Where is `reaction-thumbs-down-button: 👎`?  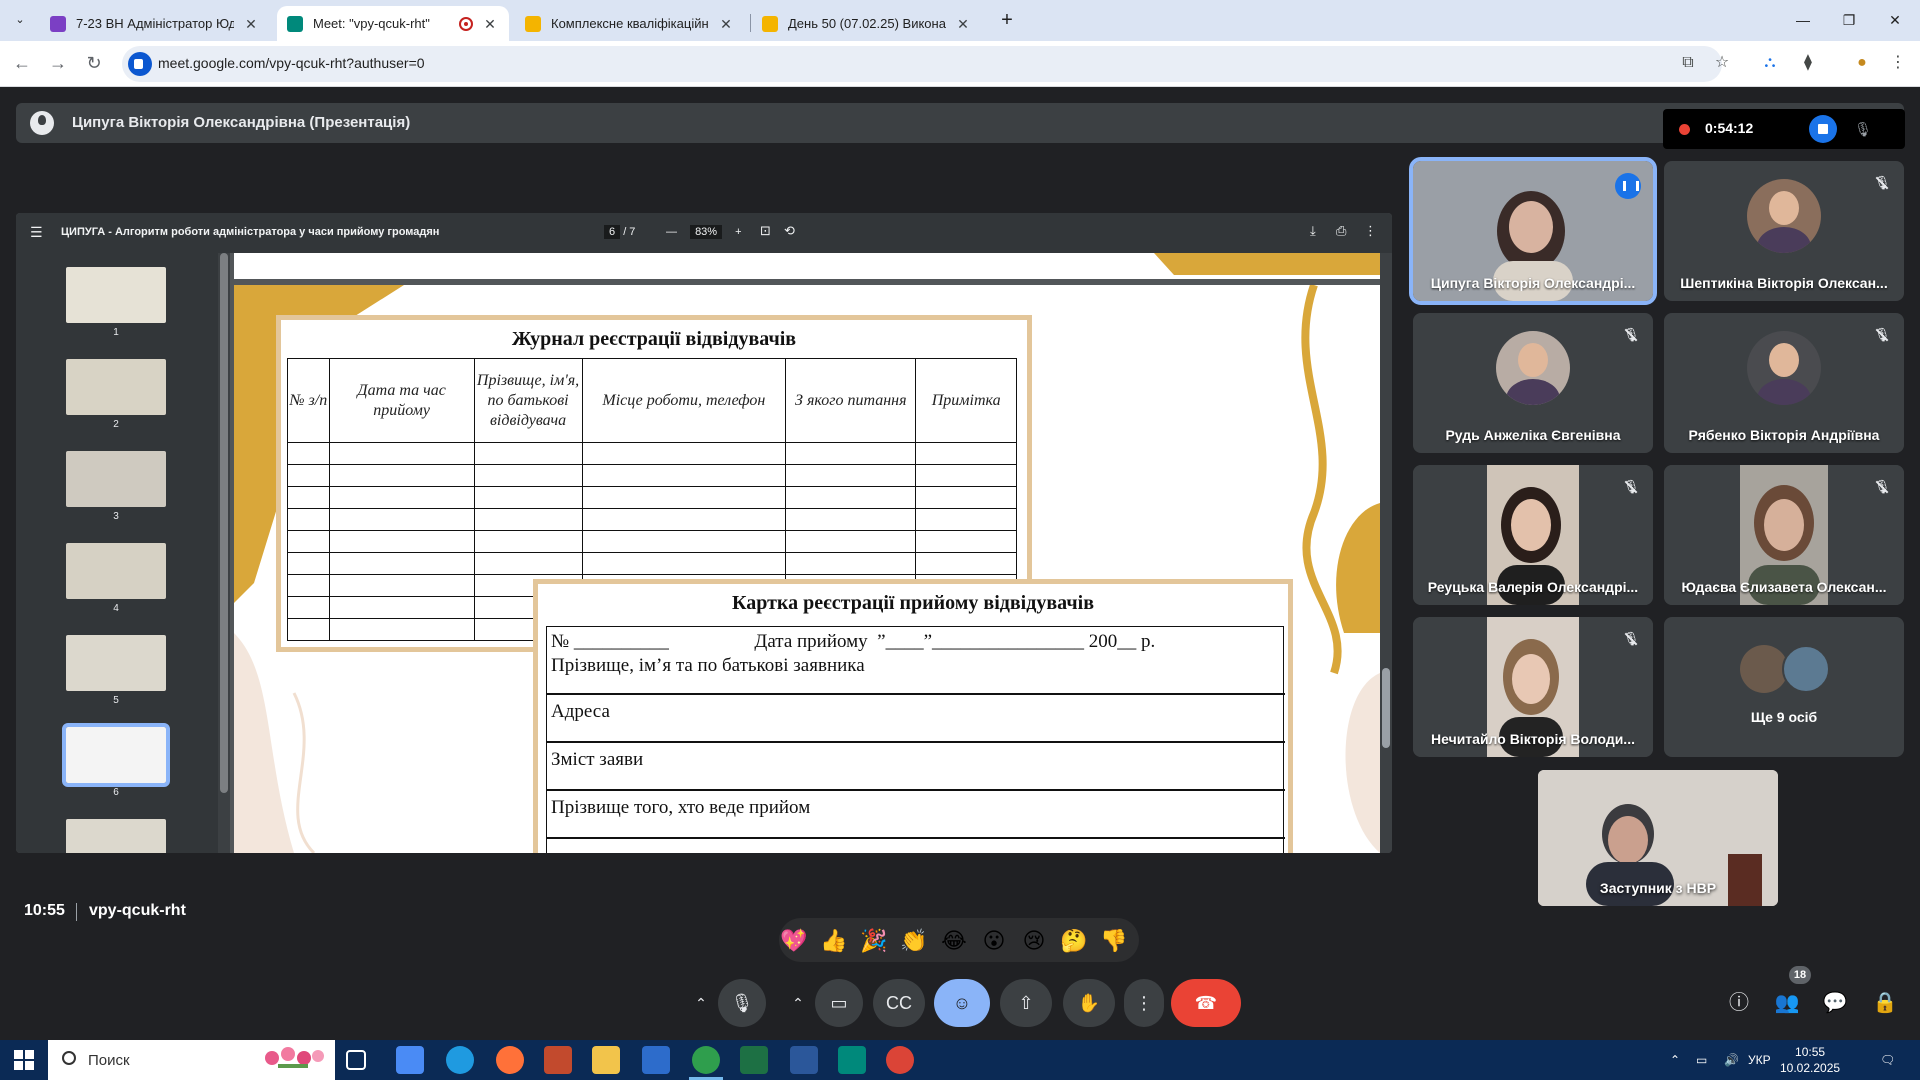 reaction-thumbs-down-button: 👎 is located at coordinates (1114, 941).